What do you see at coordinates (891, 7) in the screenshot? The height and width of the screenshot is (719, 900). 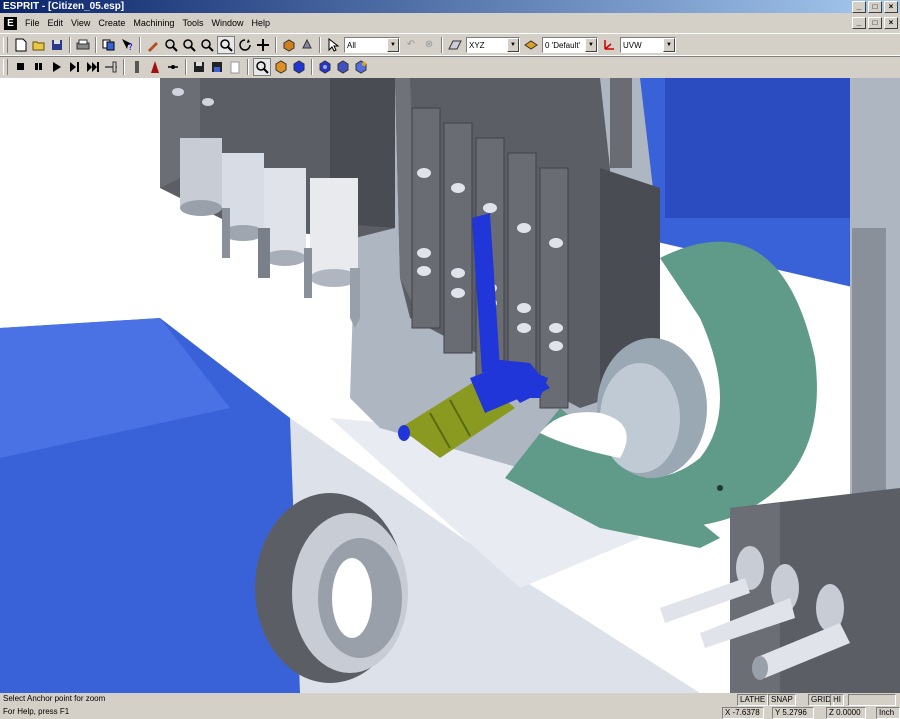 I see `close-button: ×` at bounding box center [891, 7].